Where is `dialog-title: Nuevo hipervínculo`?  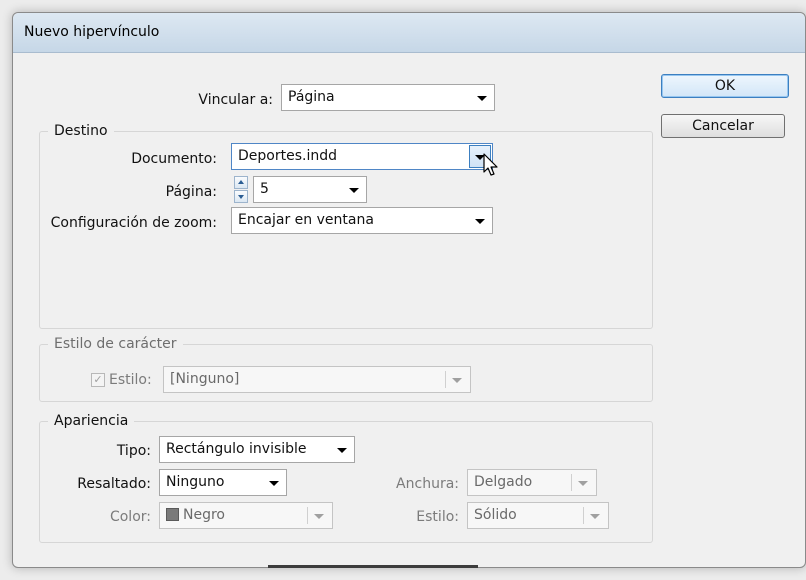
dialog-title: Nuevo hipervínculo is located at coordinates (92, 32).